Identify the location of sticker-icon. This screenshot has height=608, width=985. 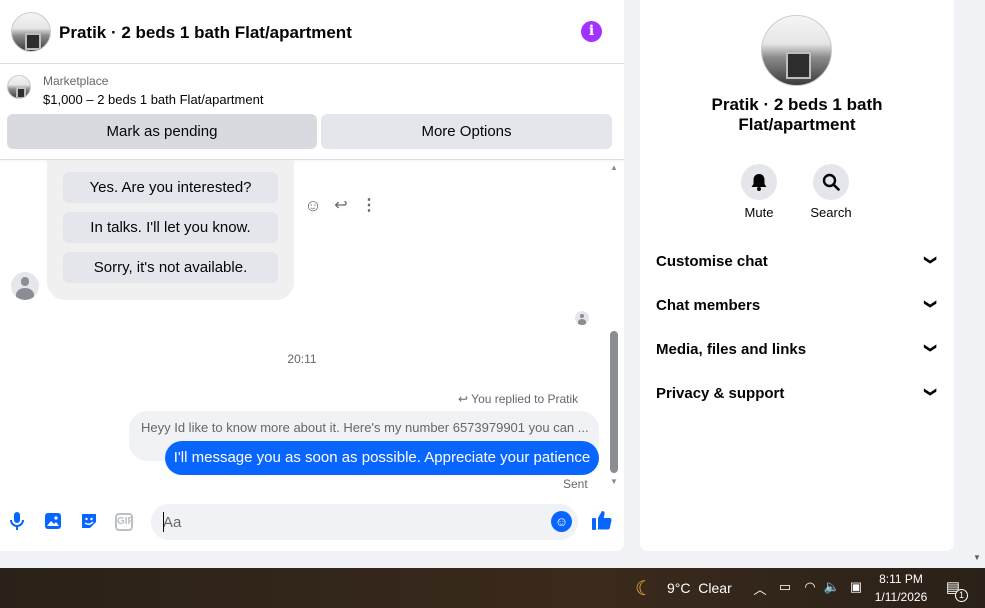
(89, 522).